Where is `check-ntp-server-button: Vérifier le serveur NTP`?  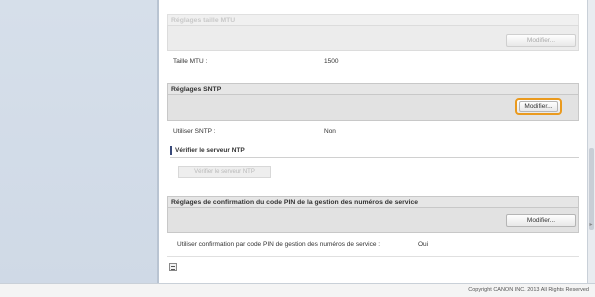
check-ntp-server-button: Vérifier le serveur NTP is located at coordinates (224, 172).